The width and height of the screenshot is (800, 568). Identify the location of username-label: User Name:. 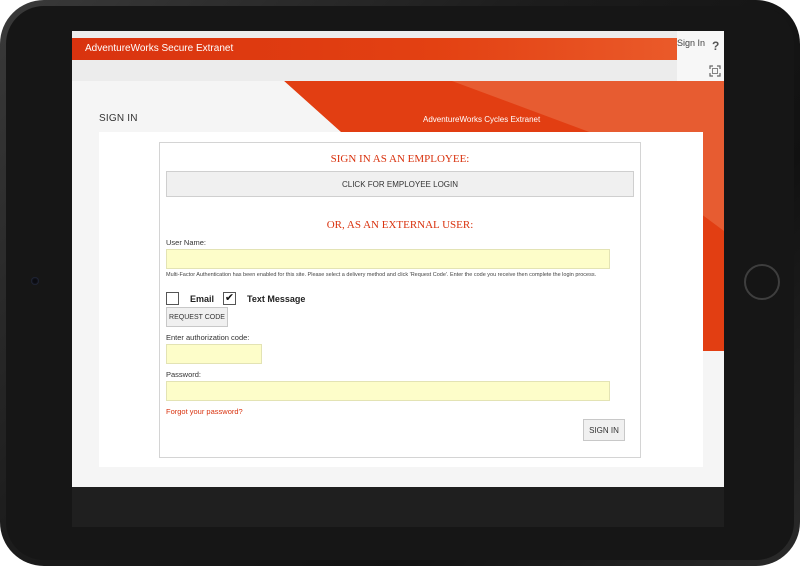
(186, 242).